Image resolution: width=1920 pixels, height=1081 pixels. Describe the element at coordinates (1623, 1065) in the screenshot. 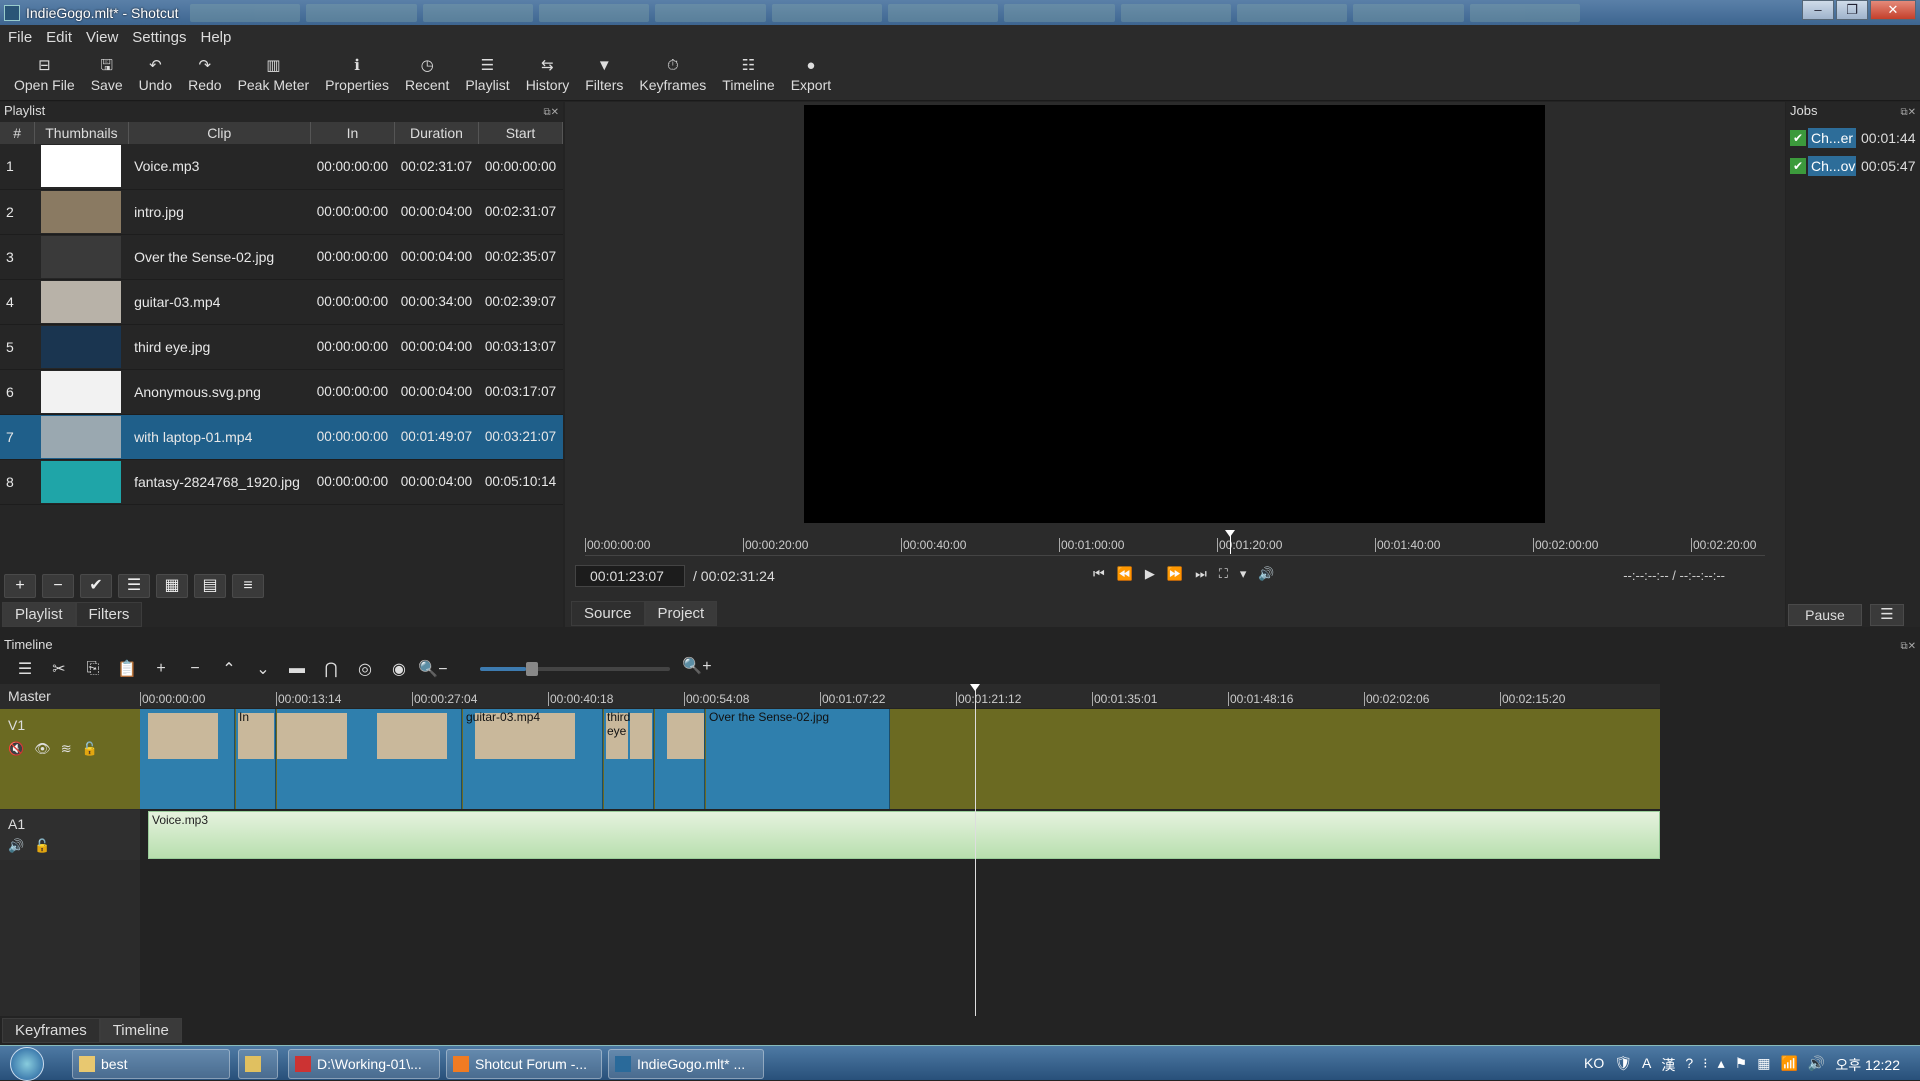

I see `shield-icon: 🛡` at that location.